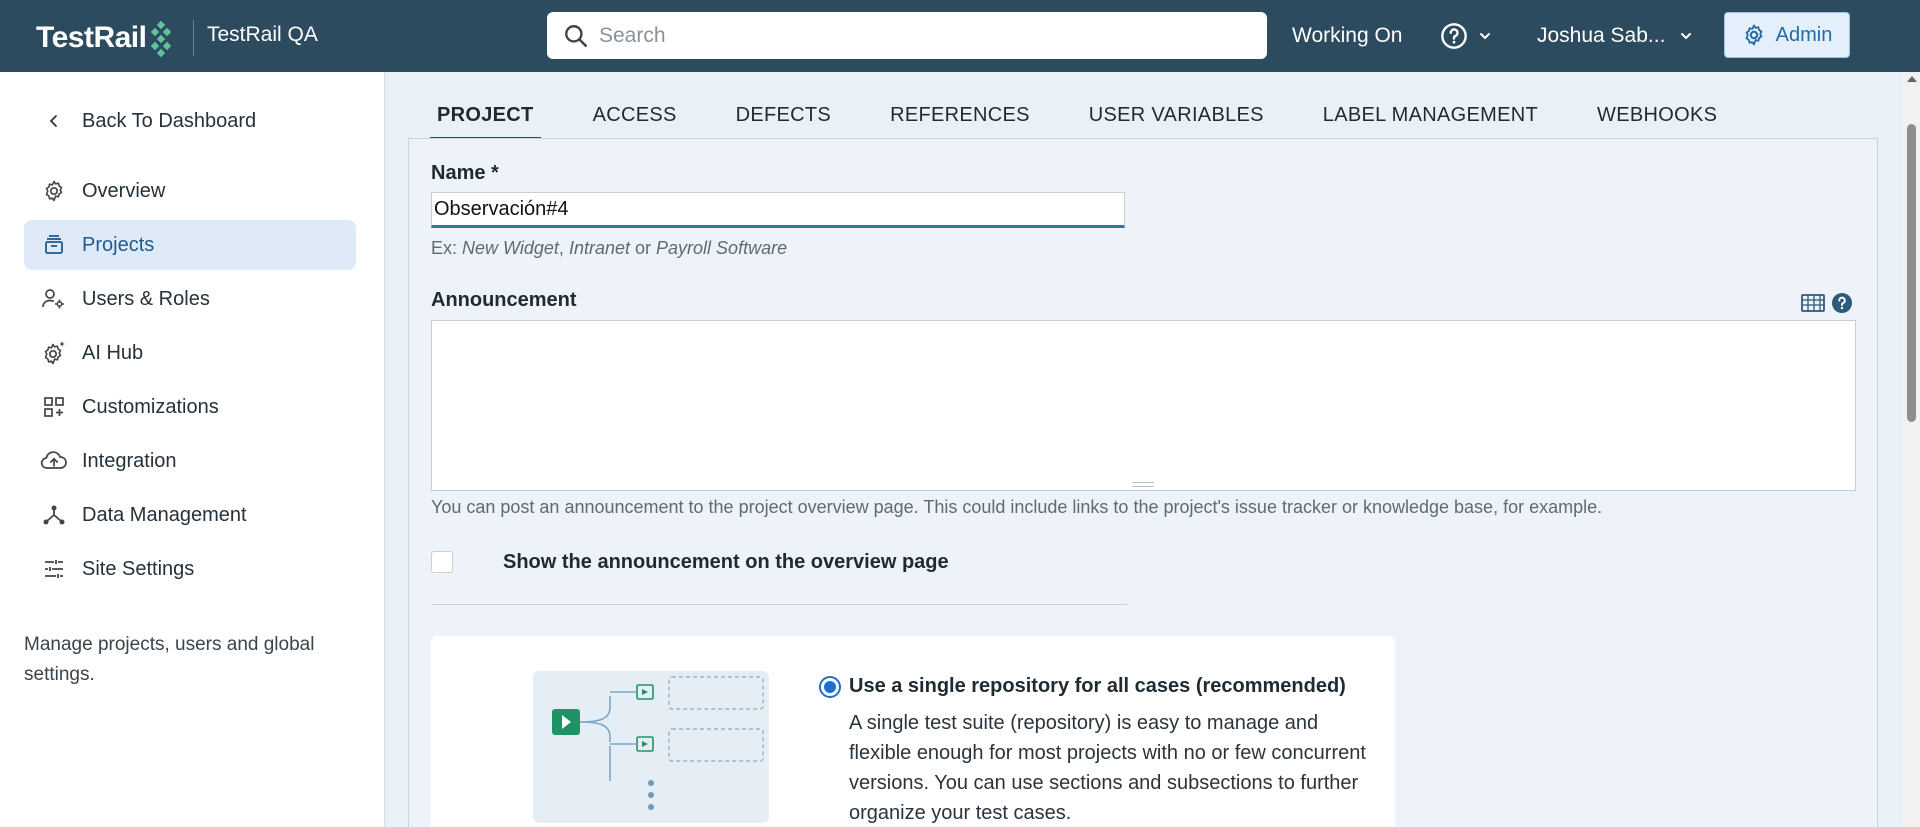 The height and width of the screenshot is (827, 1920). What do you see at coordinates (658, 743) in the screenshot?
I see `repository-tree-icon` at bounding box center [658, 743].